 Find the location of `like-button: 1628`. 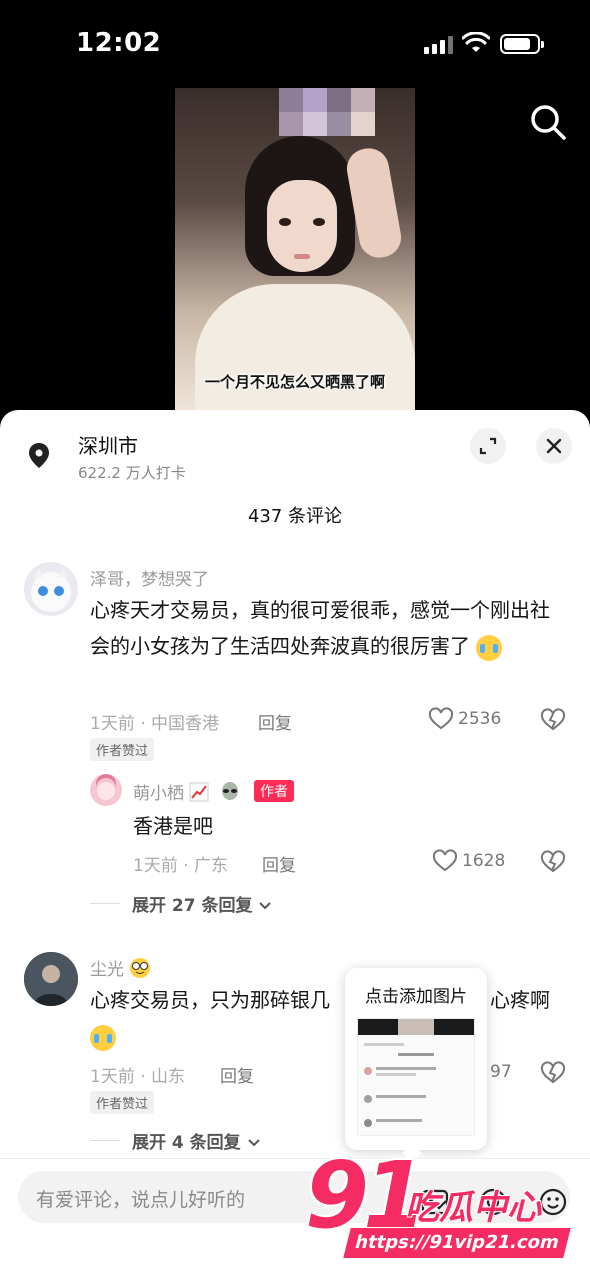

like-button: 1628 is located at coordinates (468, 861).